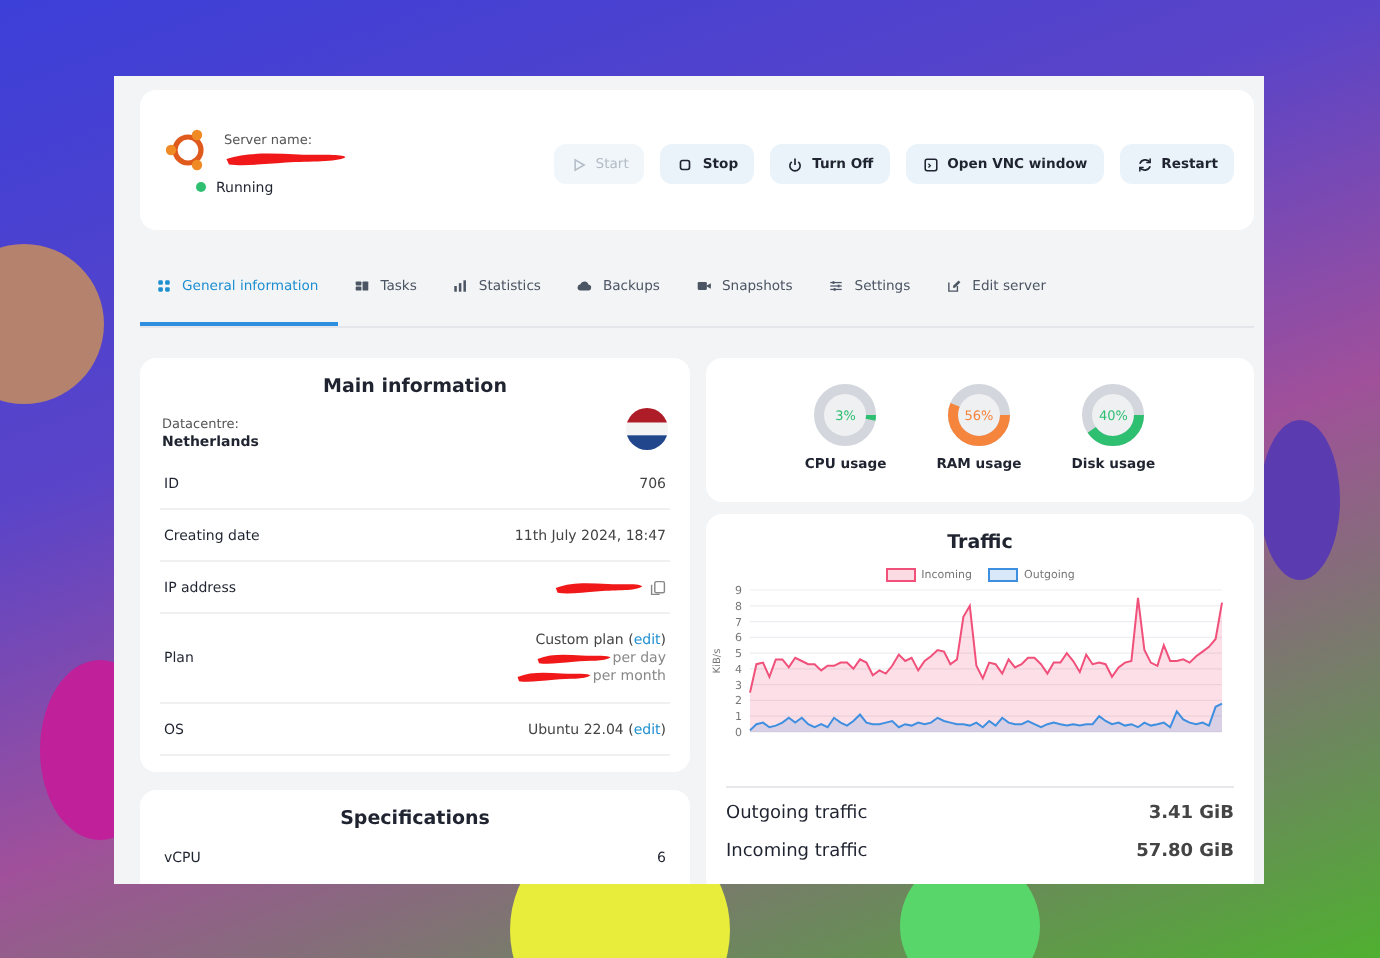 This screenshot has height=958, width=1380. What do you see at coordinates (797, 814) in the screenshot?
I see `traffic-label: Outgoing traffic` at bounding box center [797, 814].